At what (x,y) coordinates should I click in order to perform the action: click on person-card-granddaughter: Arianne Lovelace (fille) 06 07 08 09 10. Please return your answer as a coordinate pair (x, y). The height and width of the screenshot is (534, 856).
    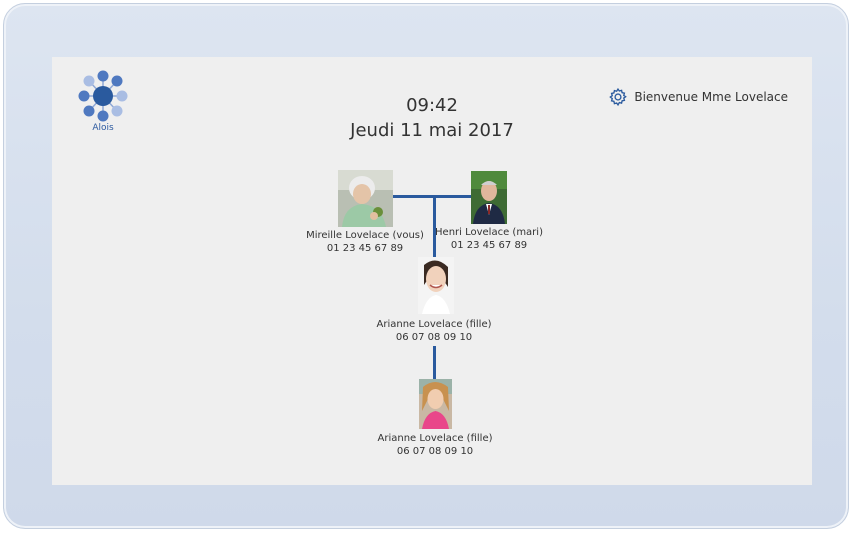
    Looking at the image, I should click on (435, 445).